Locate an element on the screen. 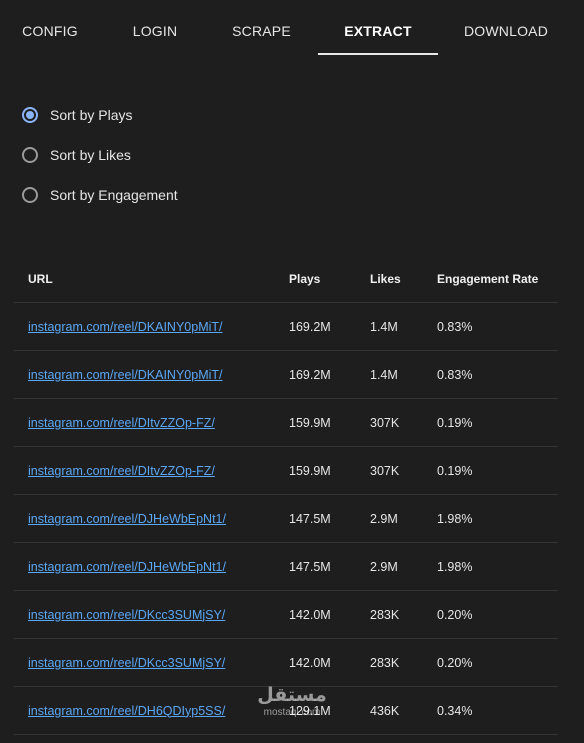 Image resolution: width=584 pixels, height=743 pixels. sort-by-plays-option: Sort by Plays is located at coordinates (100, 115).